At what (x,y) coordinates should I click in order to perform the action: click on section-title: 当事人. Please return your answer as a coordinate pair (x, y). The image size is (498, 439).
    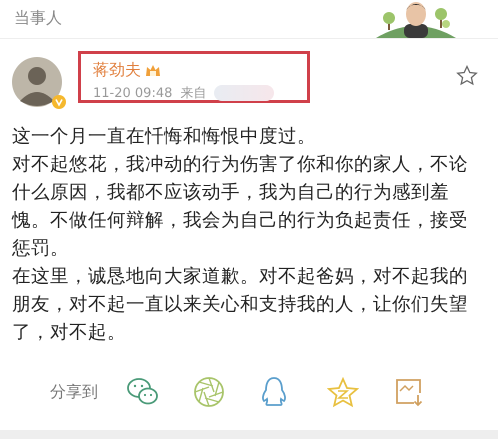
    Looking at the image, I should click on (38, 18).